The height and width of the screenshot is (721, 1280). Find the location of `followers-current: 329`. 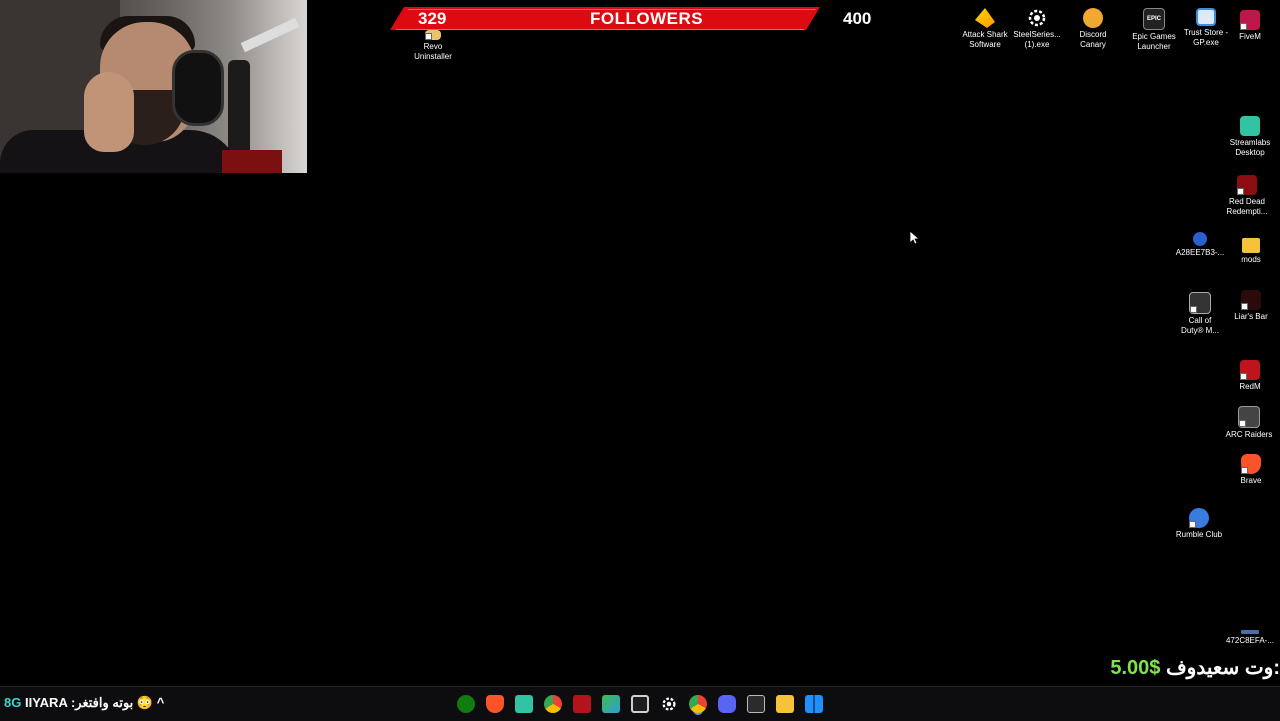

followers-current: 329 is located at coordinates (432, 18).